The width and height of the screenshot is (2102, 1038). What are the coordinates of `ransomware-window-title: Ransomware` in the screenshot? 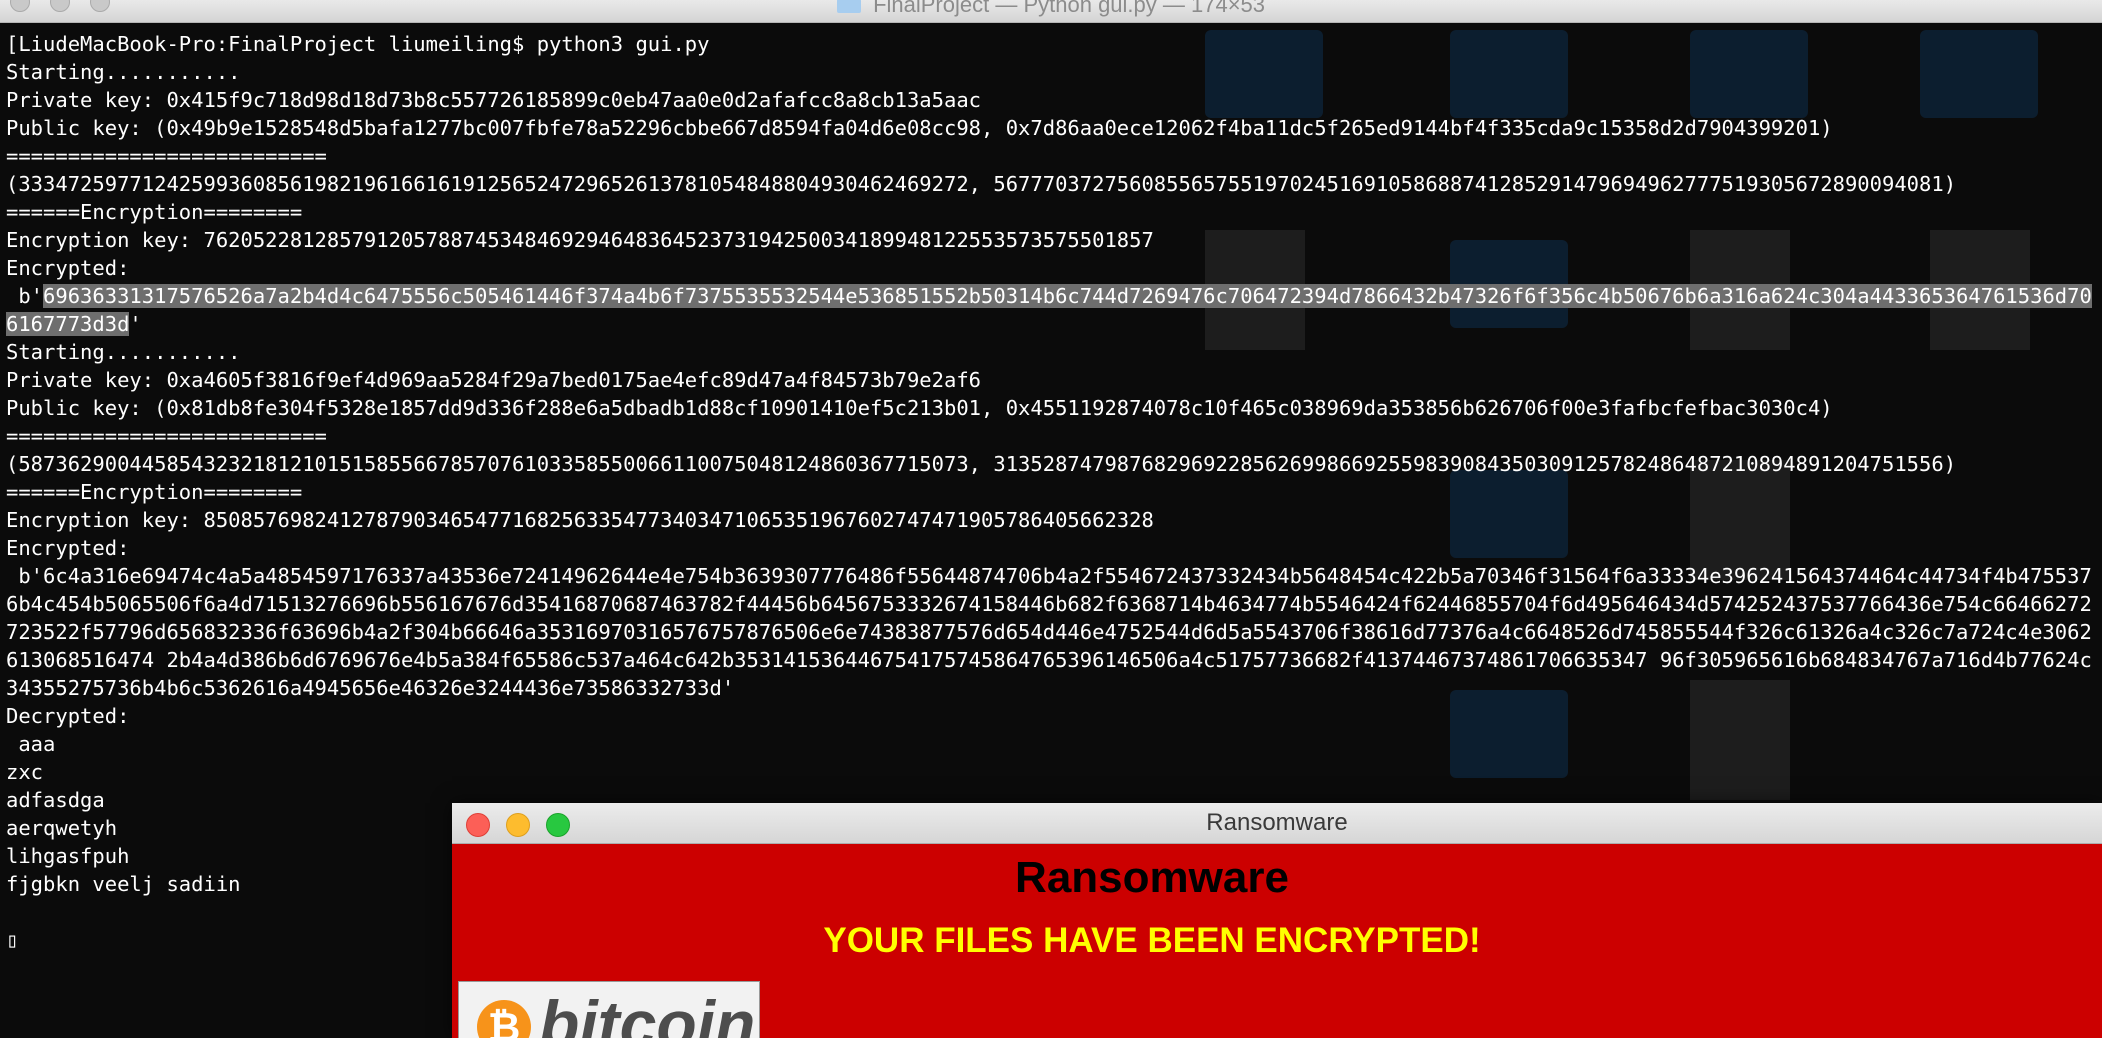 It's located at (1277, 822).